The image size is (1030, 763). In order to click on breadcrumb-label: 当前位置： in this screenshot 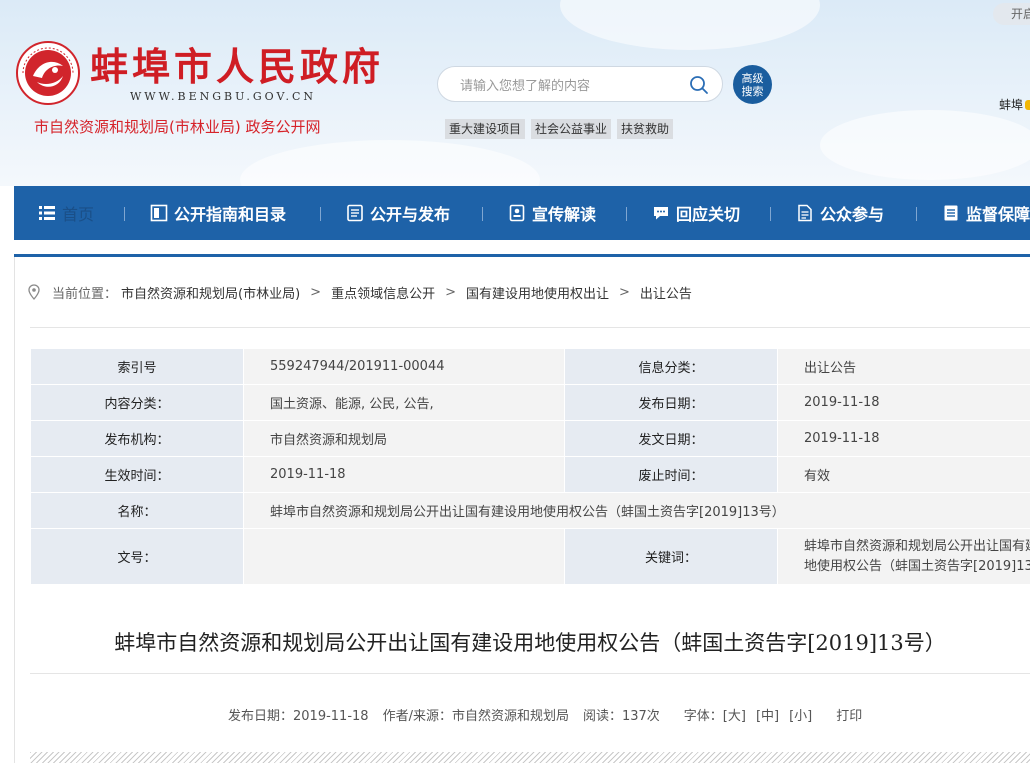, I will do `click(85, 294)`.